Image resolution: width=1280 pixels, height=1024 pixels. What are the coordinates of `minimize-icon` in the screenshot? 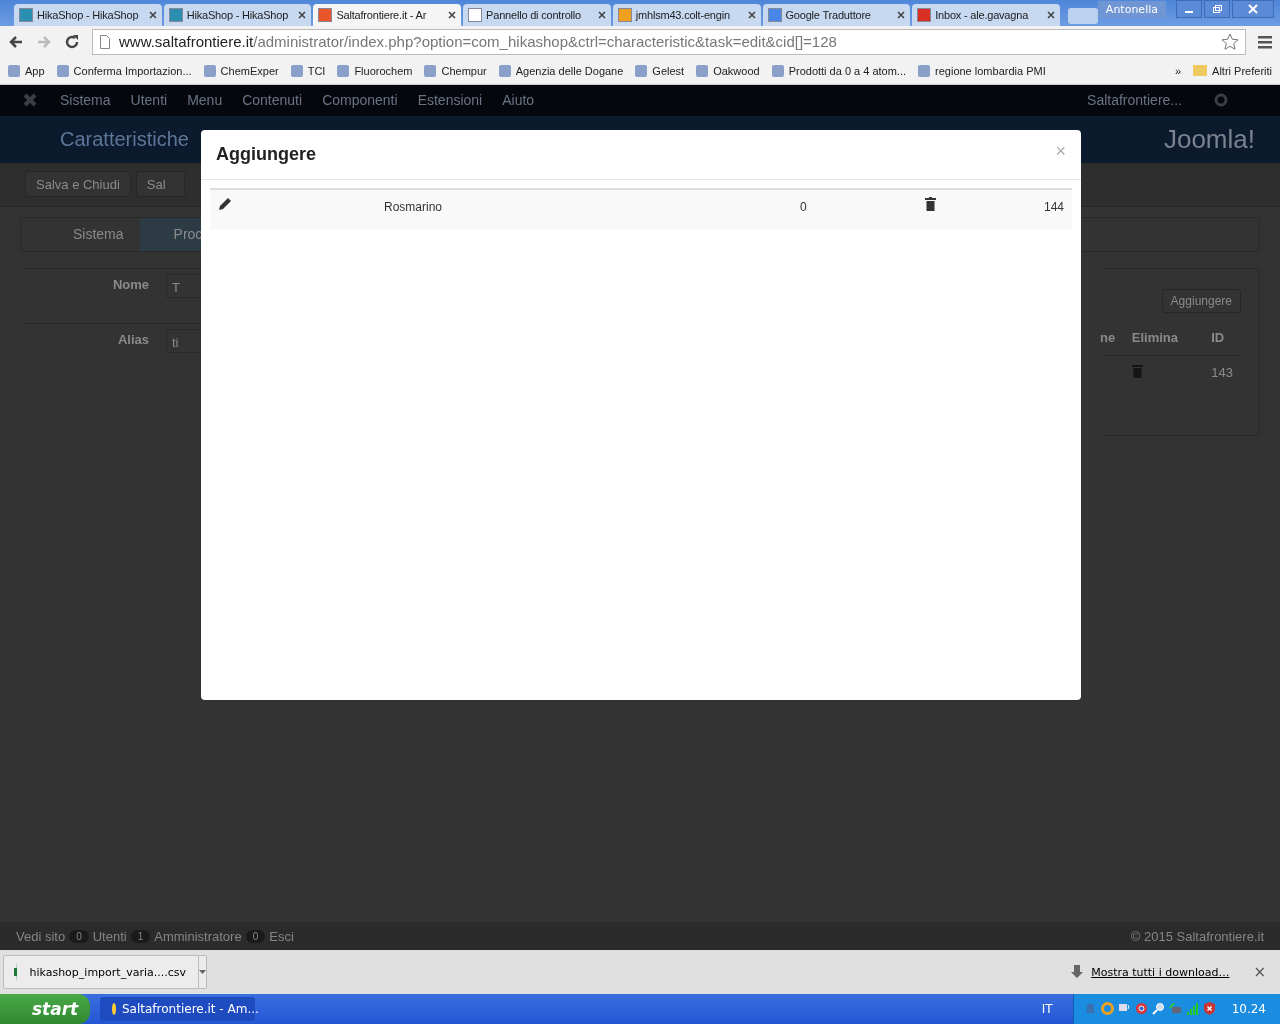 It's located at (1189, 12).